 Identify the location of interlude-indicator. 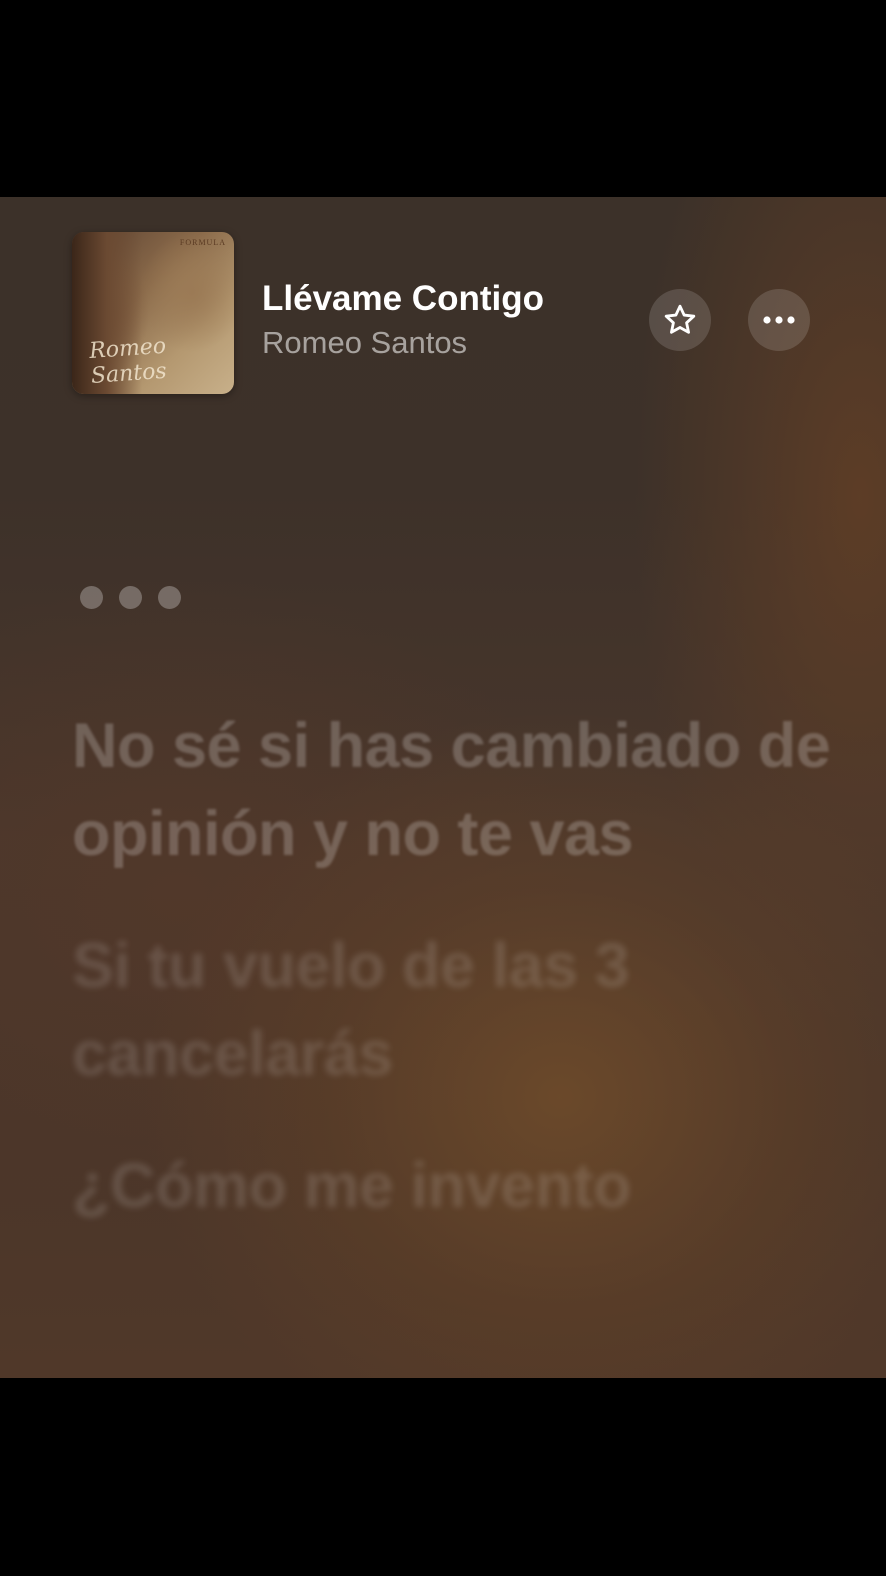
(130, 597).